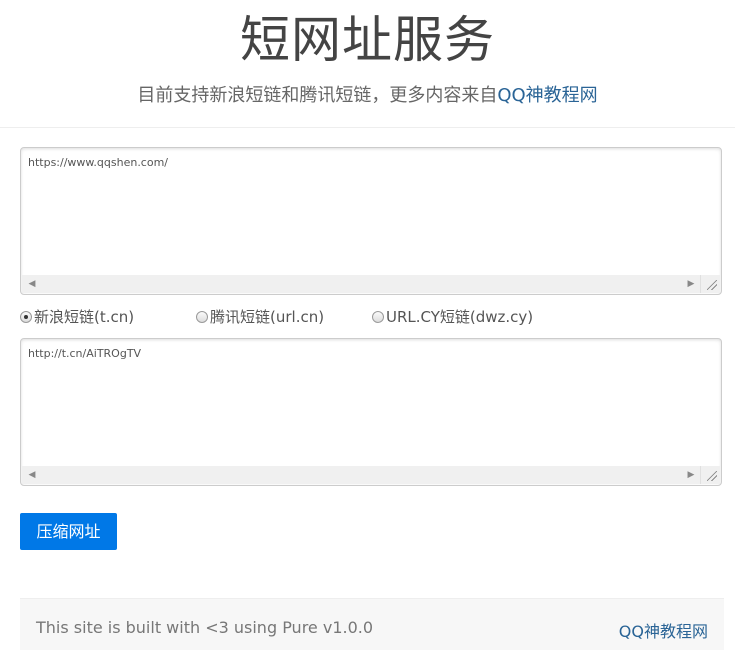 Image resolution: width=735 pixels, height=650 pixels. What do you see at coordinates (68, 531) in the screenshot?
I see `shorten-button: 压缩网址` at bounding box center [68, 531].